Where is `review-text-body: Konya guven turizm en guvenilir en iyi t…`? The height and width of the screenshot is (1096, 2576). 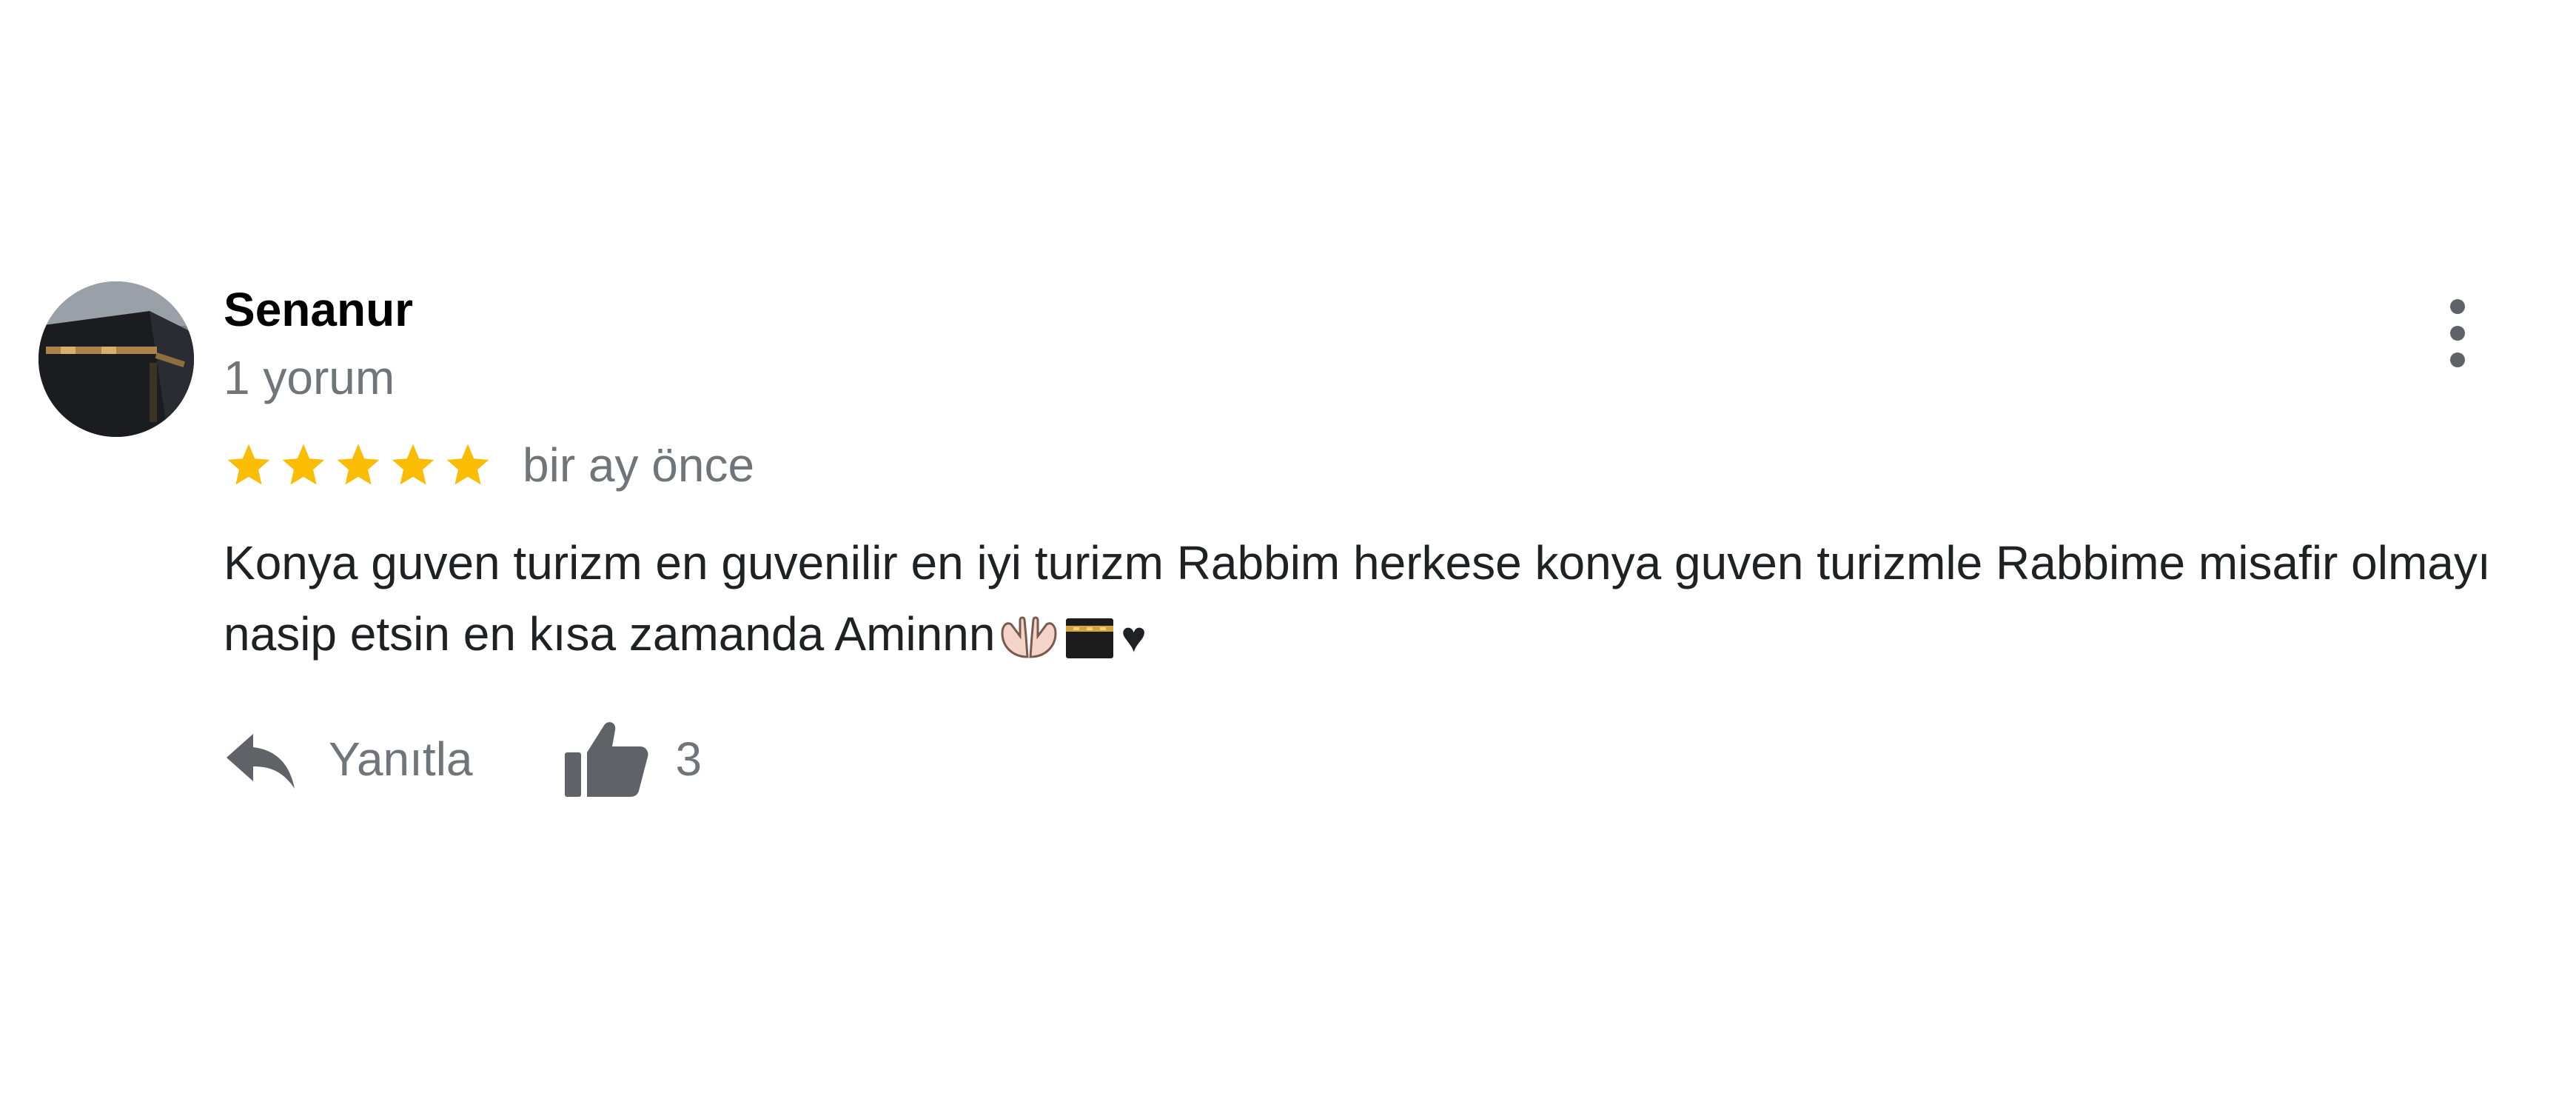
review-text-body: Konya guven turizm en guvenilir en iyi t… is located at coordinates (1357, 598).